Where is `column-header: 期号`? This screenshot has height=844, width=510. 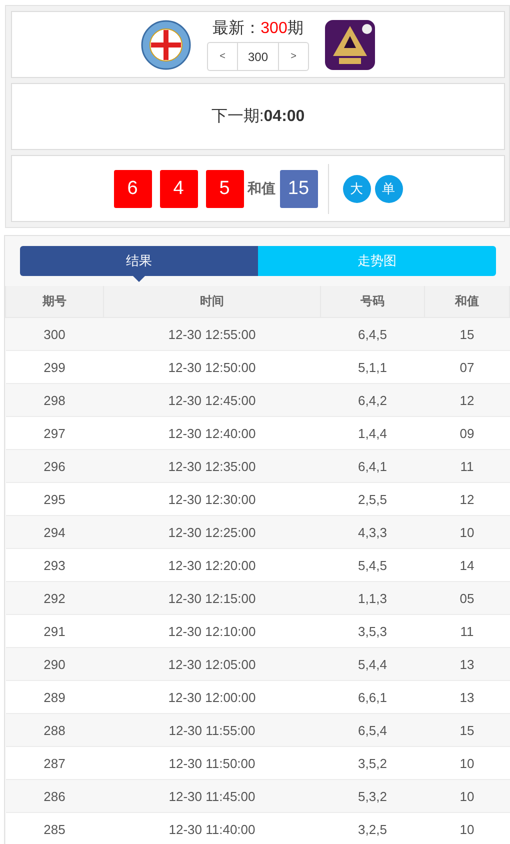
column-header: 期号 is located at coordinates (55, 302).